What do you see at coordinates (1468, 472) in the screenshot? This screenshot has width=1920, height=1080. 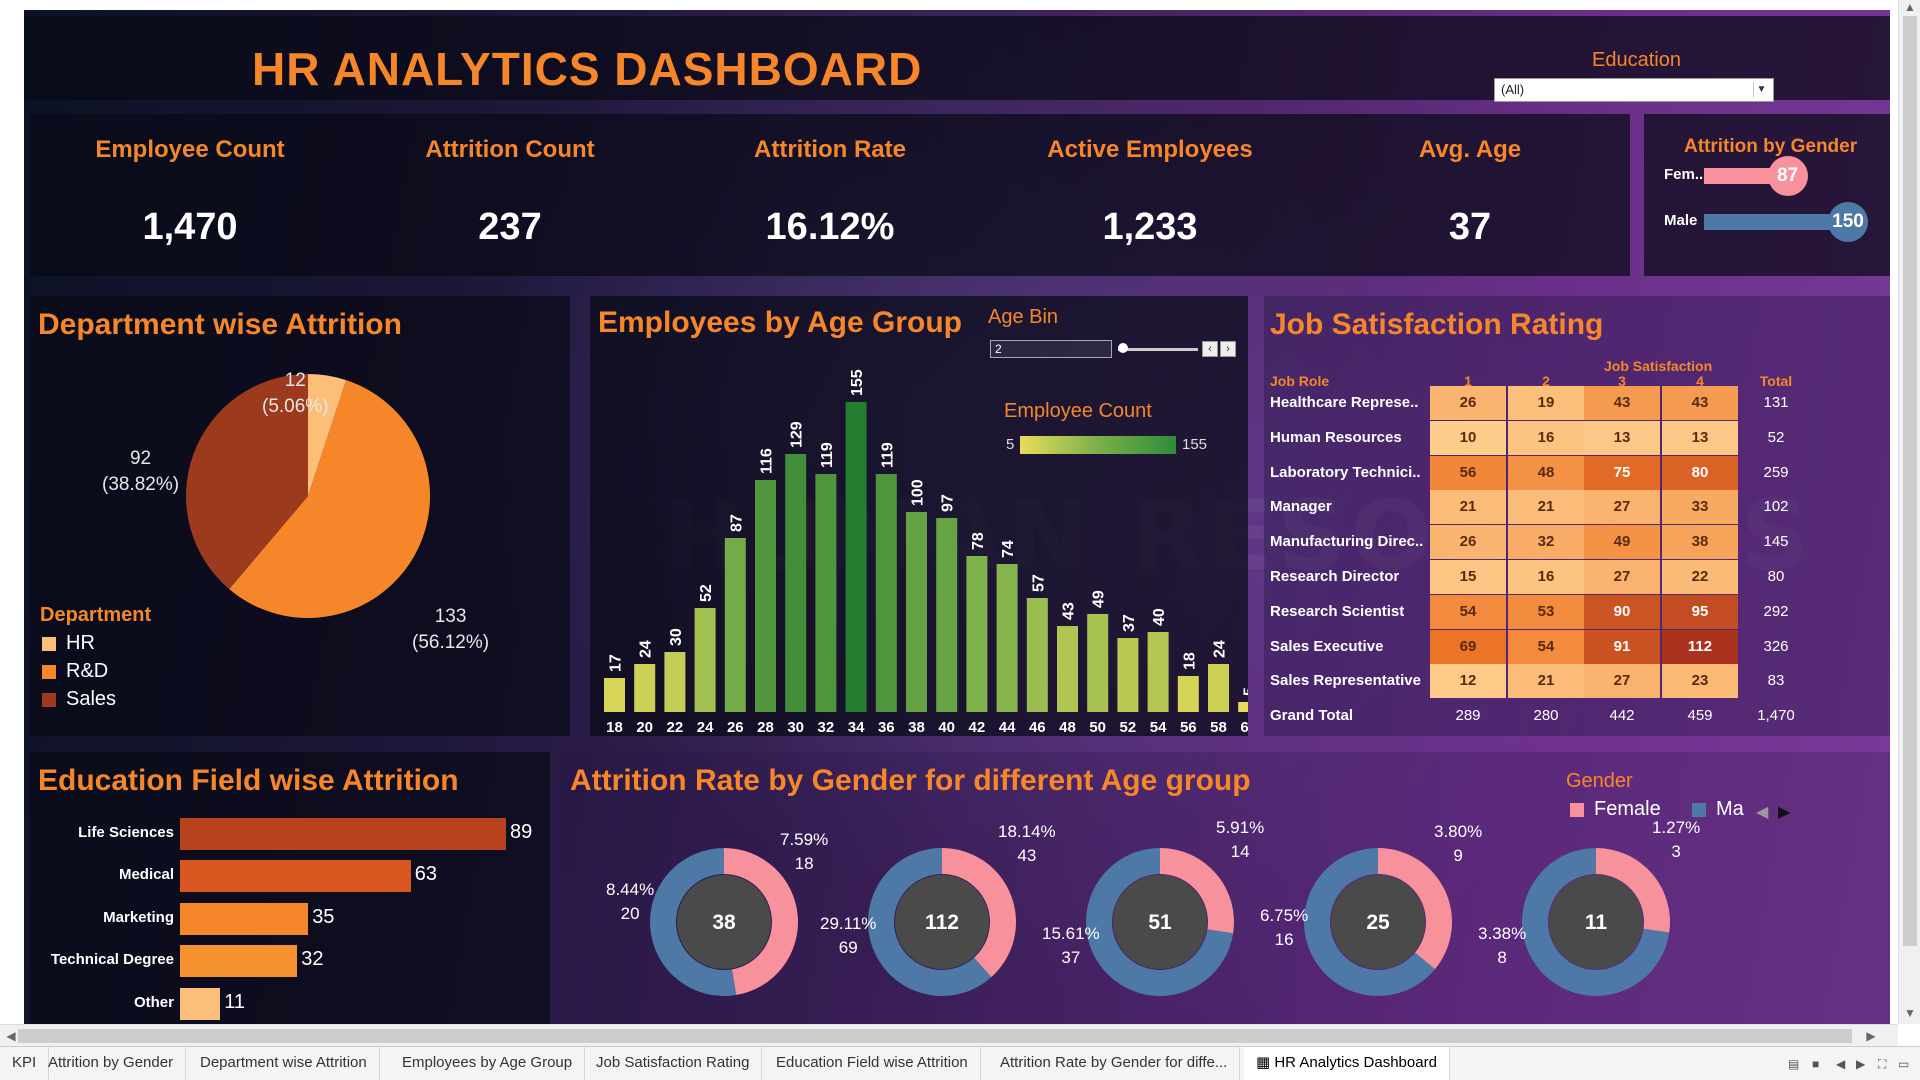 I see `heatmap-cell: 56` at bounding box center [1468, 472].